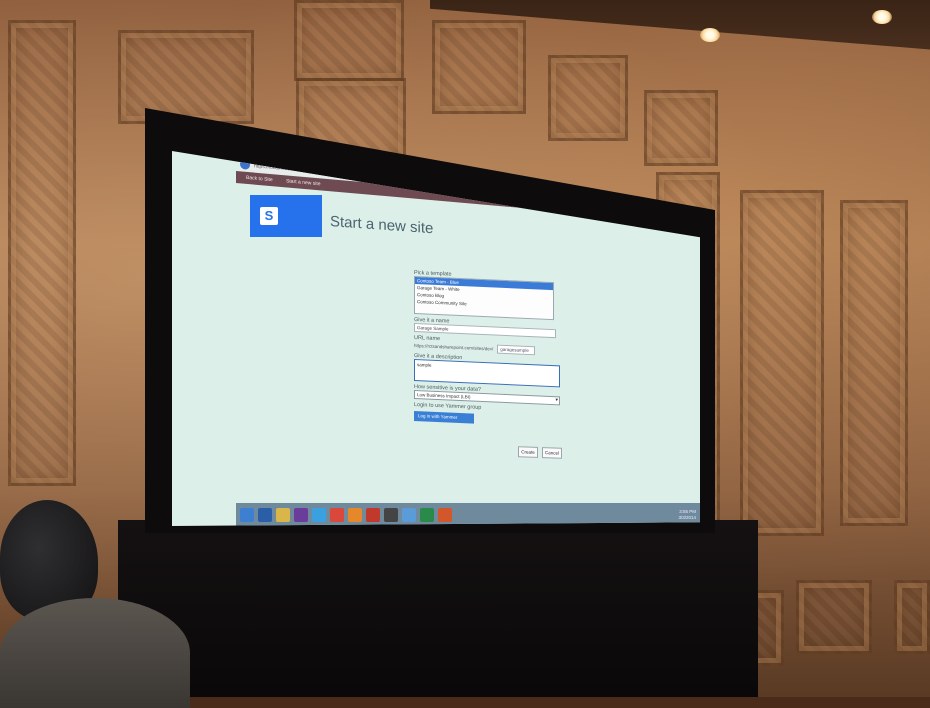 The width and height of the screenshot is (930, 708). What do you see at coordinates (283, 514) in the screenshot?
I see `file-explorer-icon` at bounding box center [283, 514].